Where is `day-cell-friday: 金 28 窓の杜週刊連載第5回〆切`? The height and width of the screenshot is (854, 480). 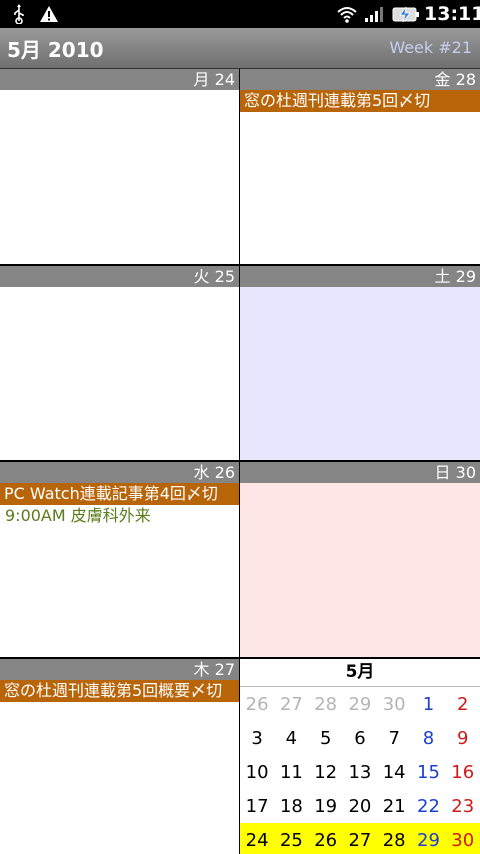
day-cell-friday: 金 28 窓の杜週刊連載第5回〆切 is located at coordinates (360, 166).